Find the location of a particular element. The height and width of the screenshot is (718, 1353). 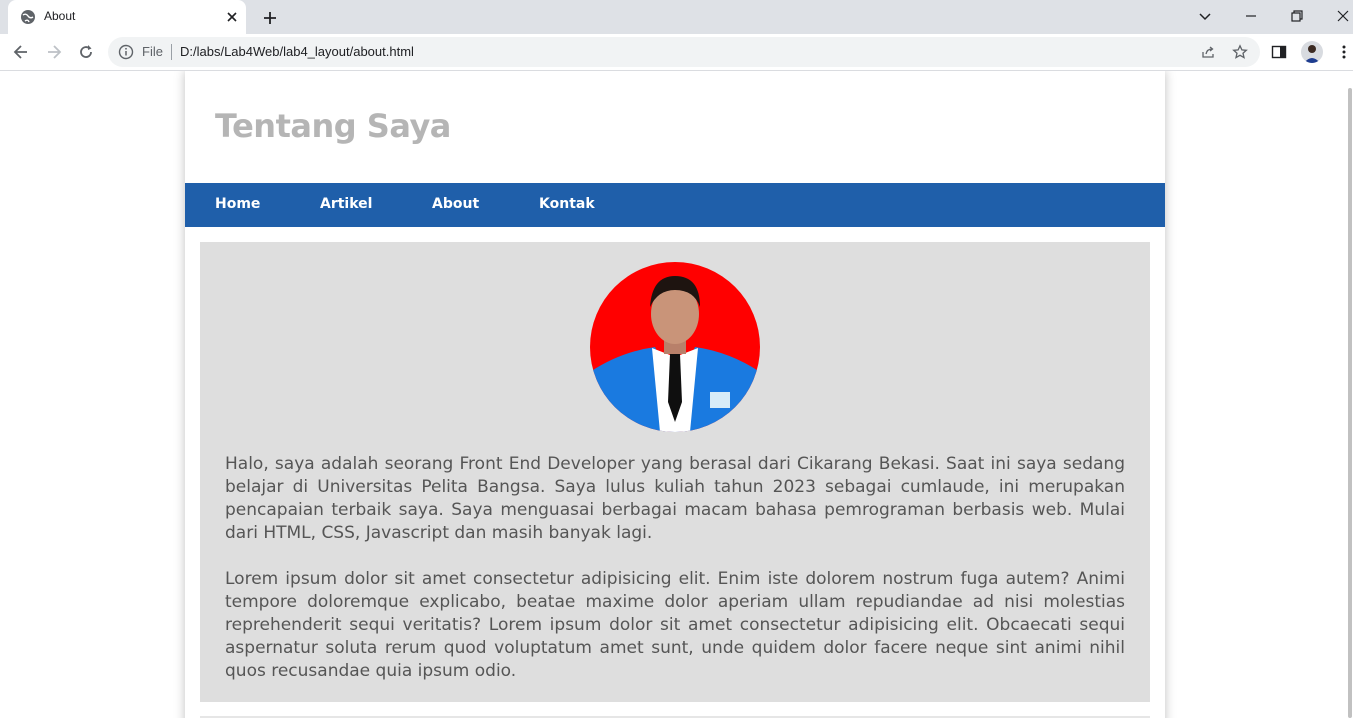

tab-search-chevron-icon is located at coordinates (1205, 16).